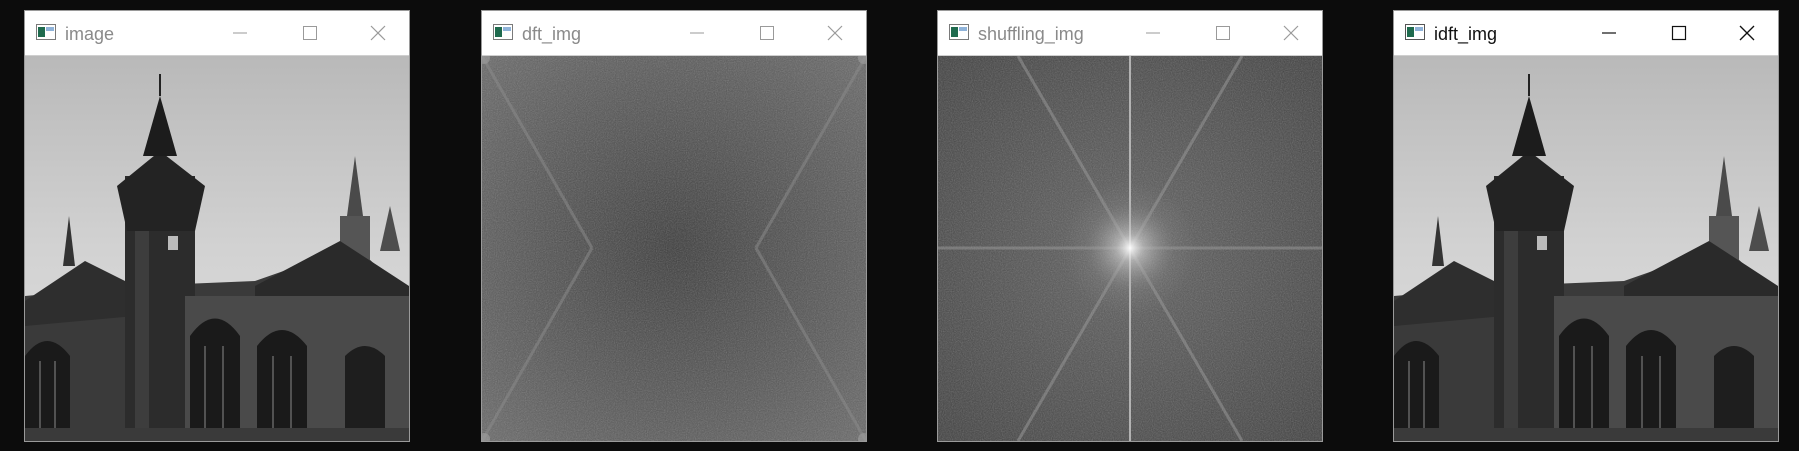 This screenshot has width=1799, height=451. I want to click on window-title: image, so click(90, 34).